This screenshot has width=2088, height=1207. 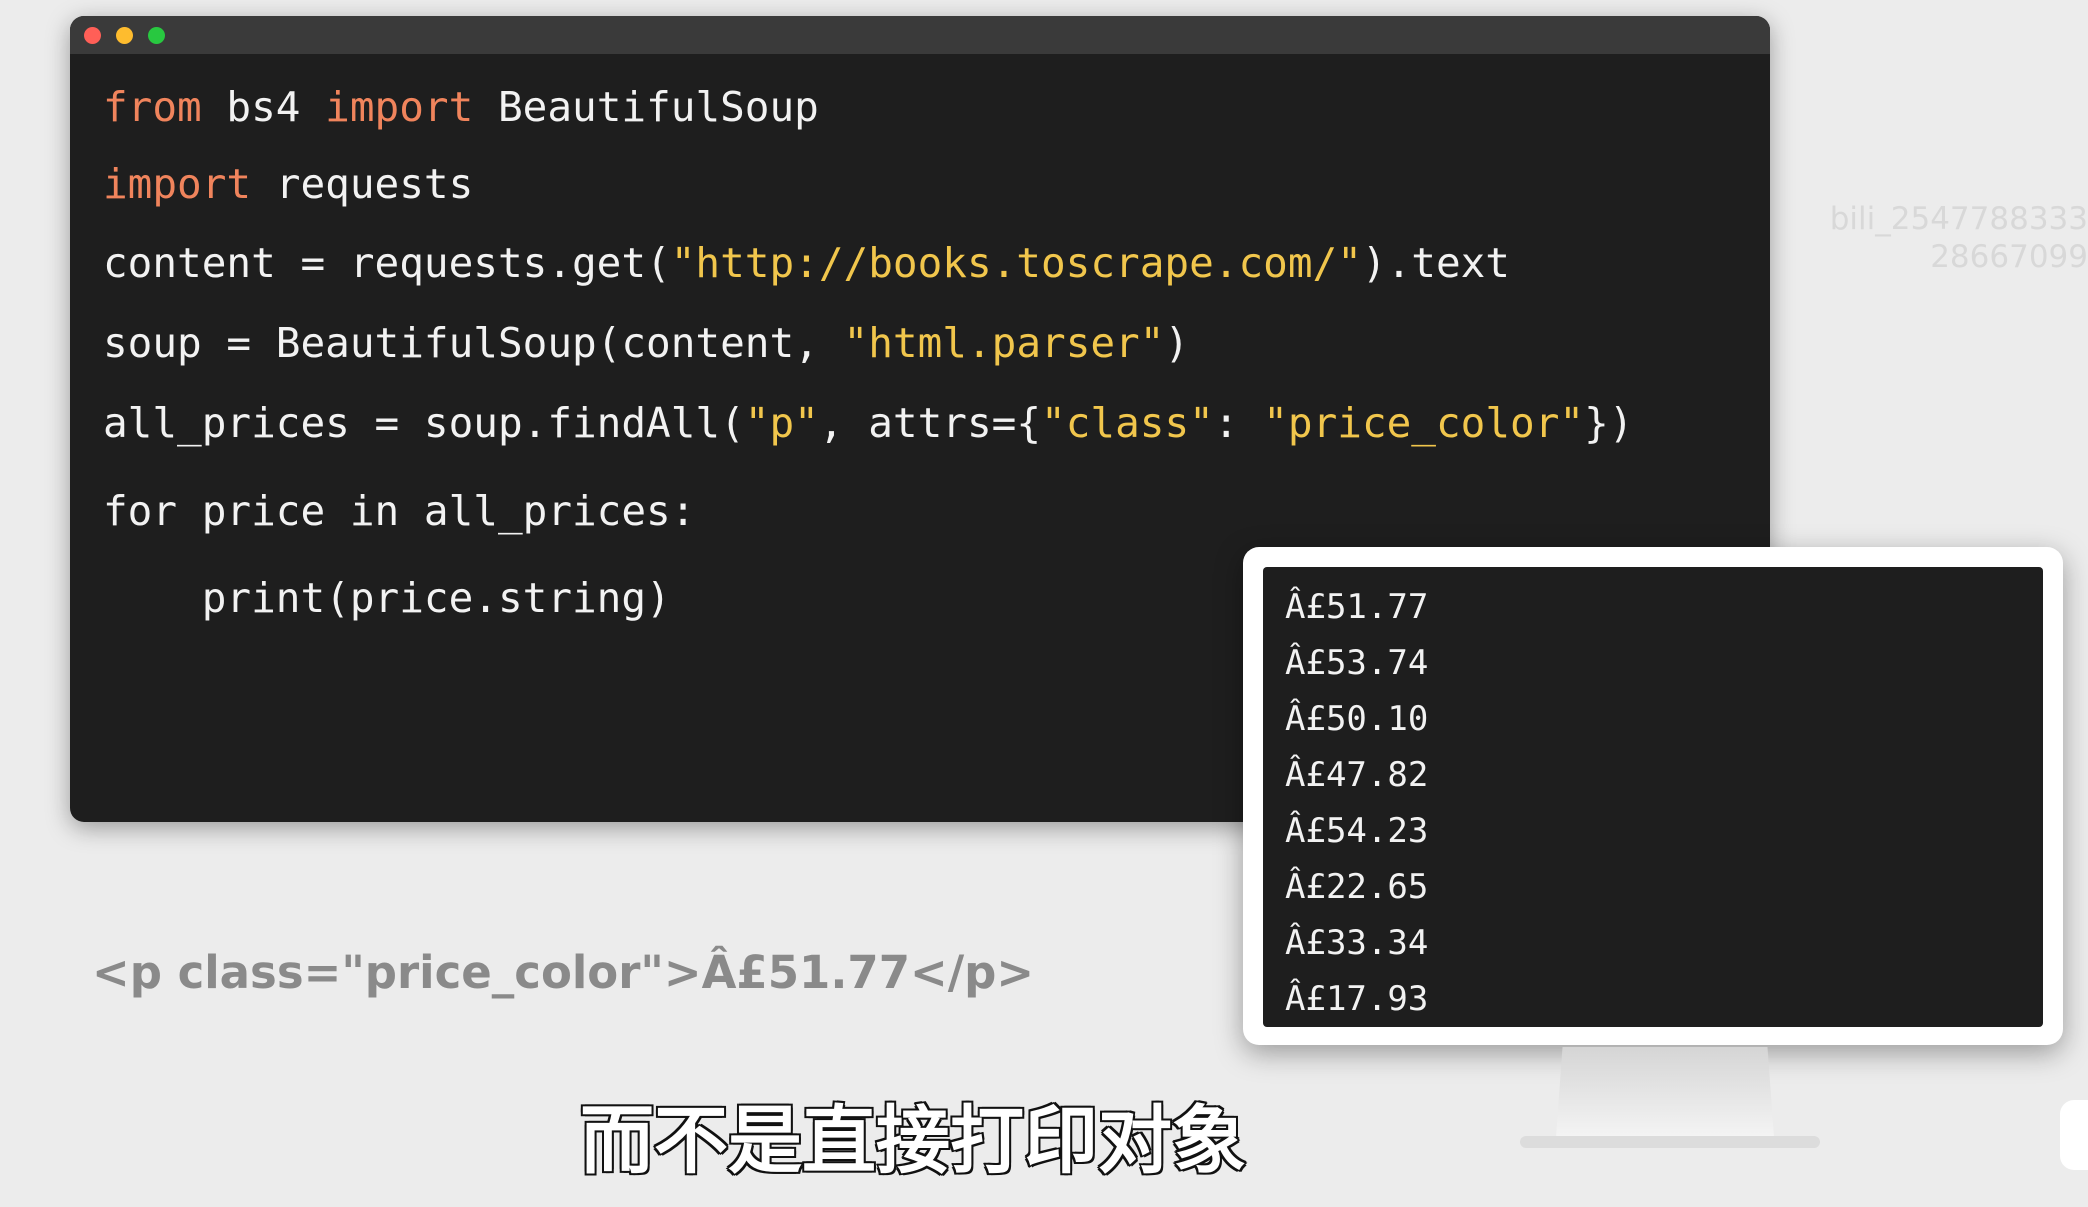 What do you see at coordinates (263, 107) in the screenshot?
I see `code-text: bs4` at bounding box center [263, 107].